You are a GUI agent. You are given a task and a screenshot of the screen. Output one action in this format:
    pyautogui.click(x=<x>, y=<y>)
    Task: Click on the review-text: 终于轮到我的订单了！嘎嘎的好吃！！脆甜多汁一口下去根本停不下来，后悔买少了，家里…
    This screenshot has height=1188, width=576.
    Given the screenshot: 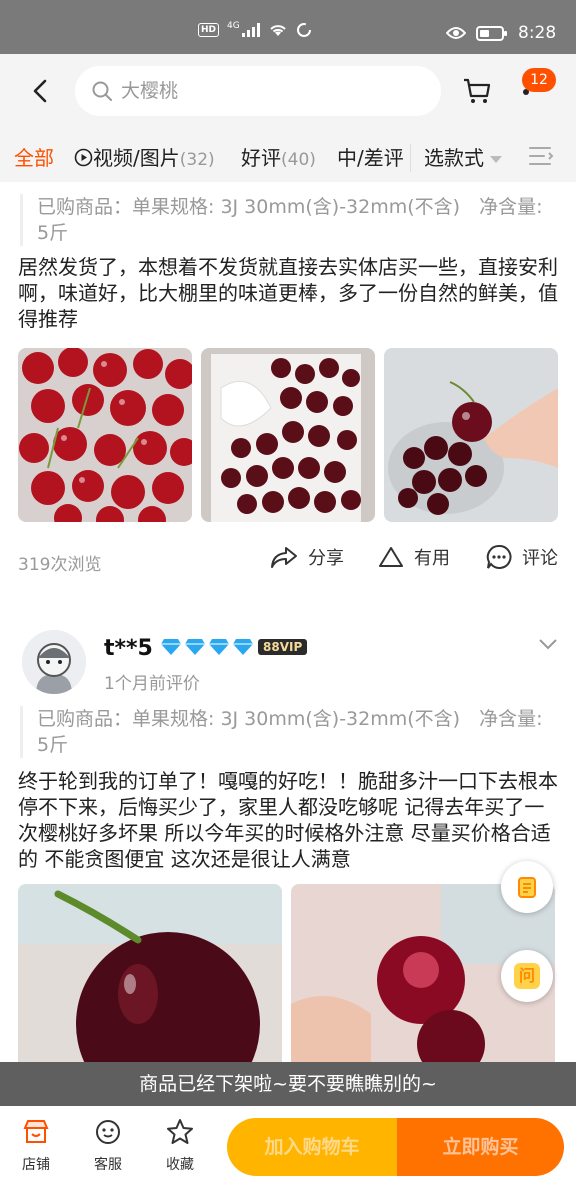 What is the action you would take?
    pyautogui.click(x=288, y=820)
    